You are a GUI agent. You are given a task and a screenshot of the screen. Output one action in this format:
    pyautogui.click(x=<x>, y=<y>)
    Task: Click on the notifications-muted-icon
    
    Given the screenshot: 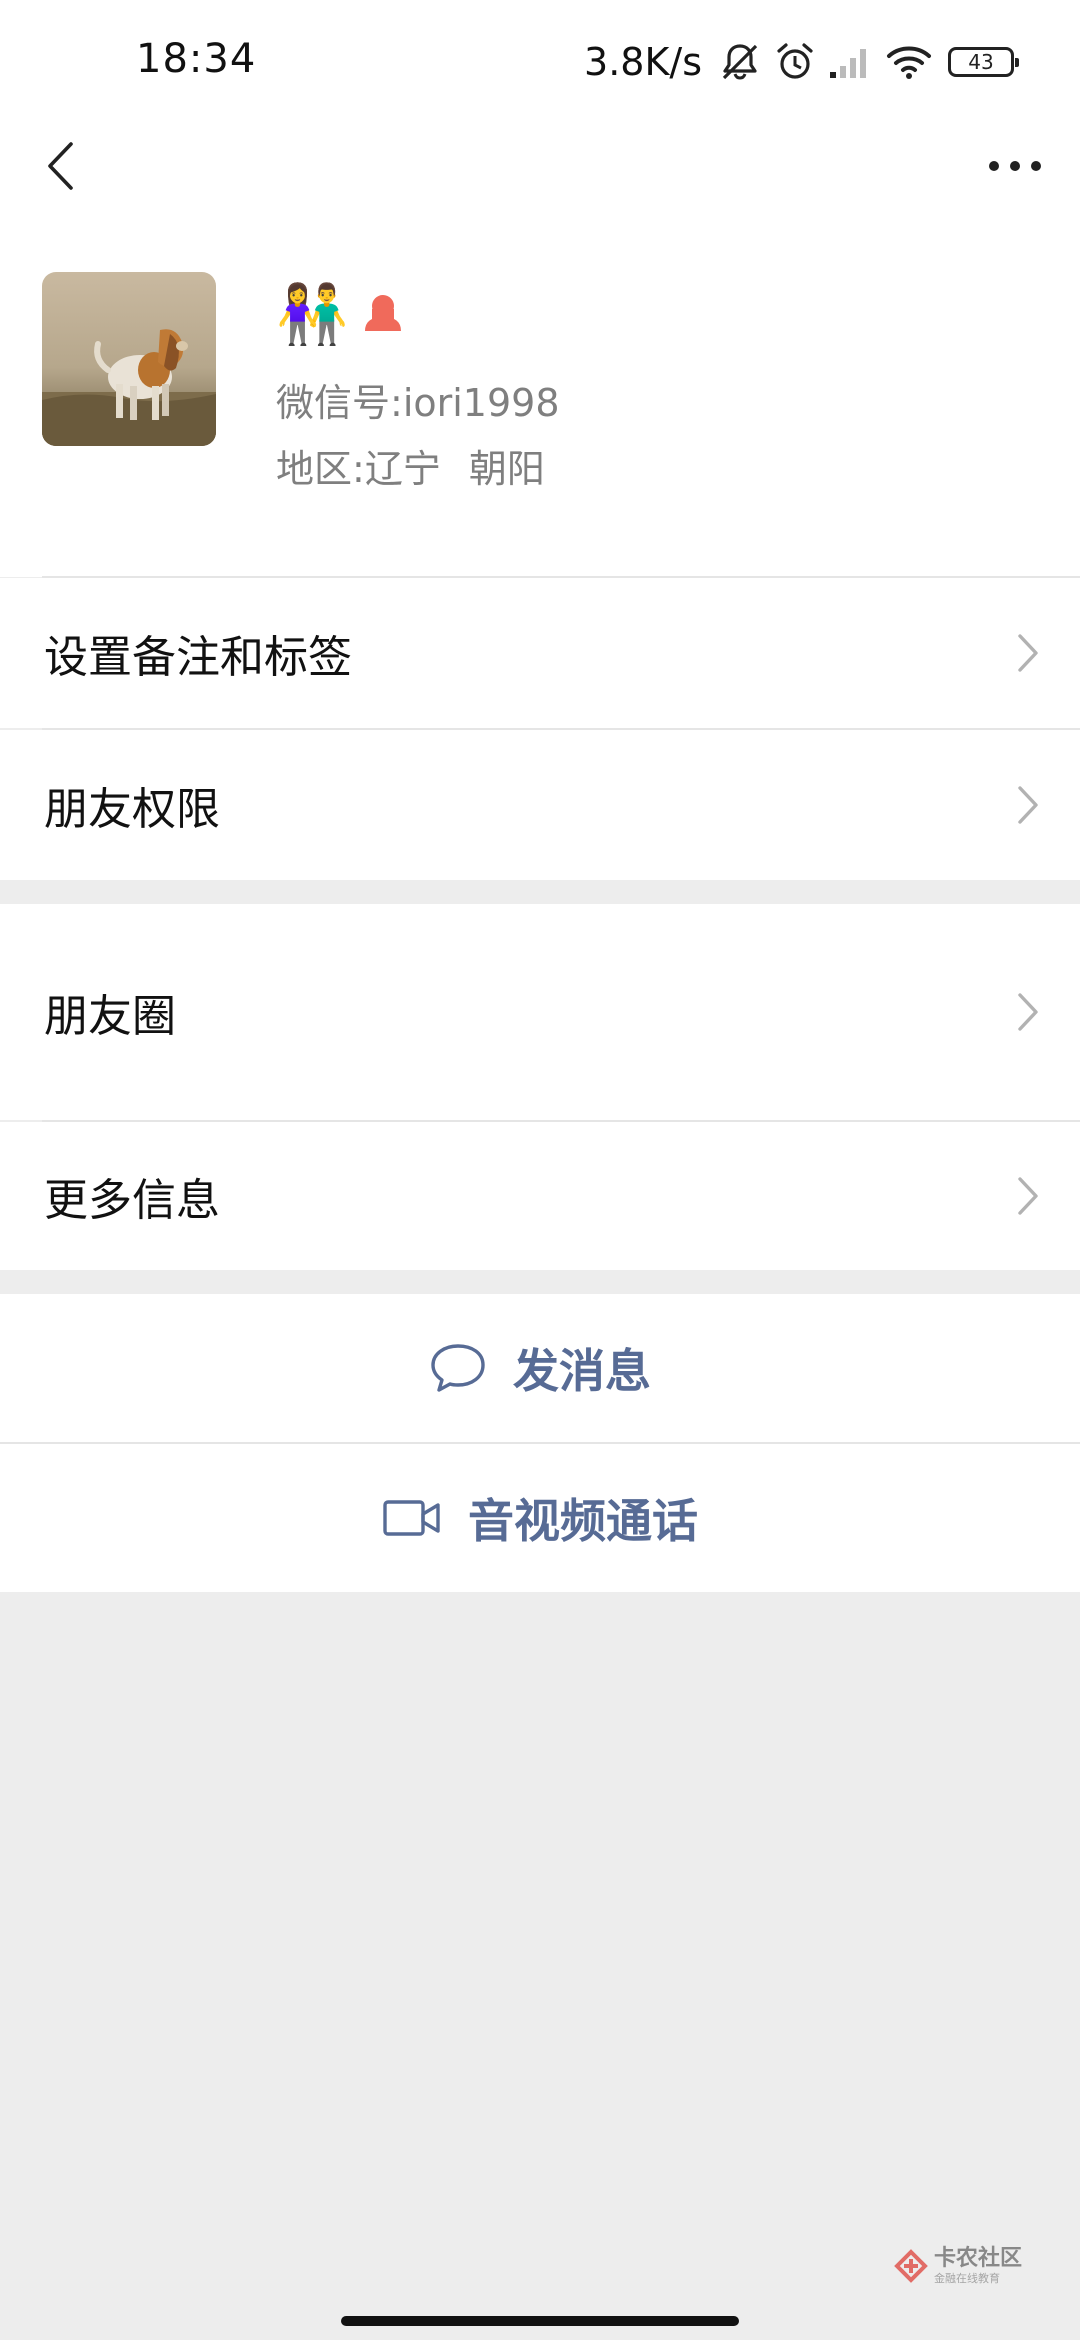 What is the action you would take?
    pyautogui.click(x=740, y=62)
    